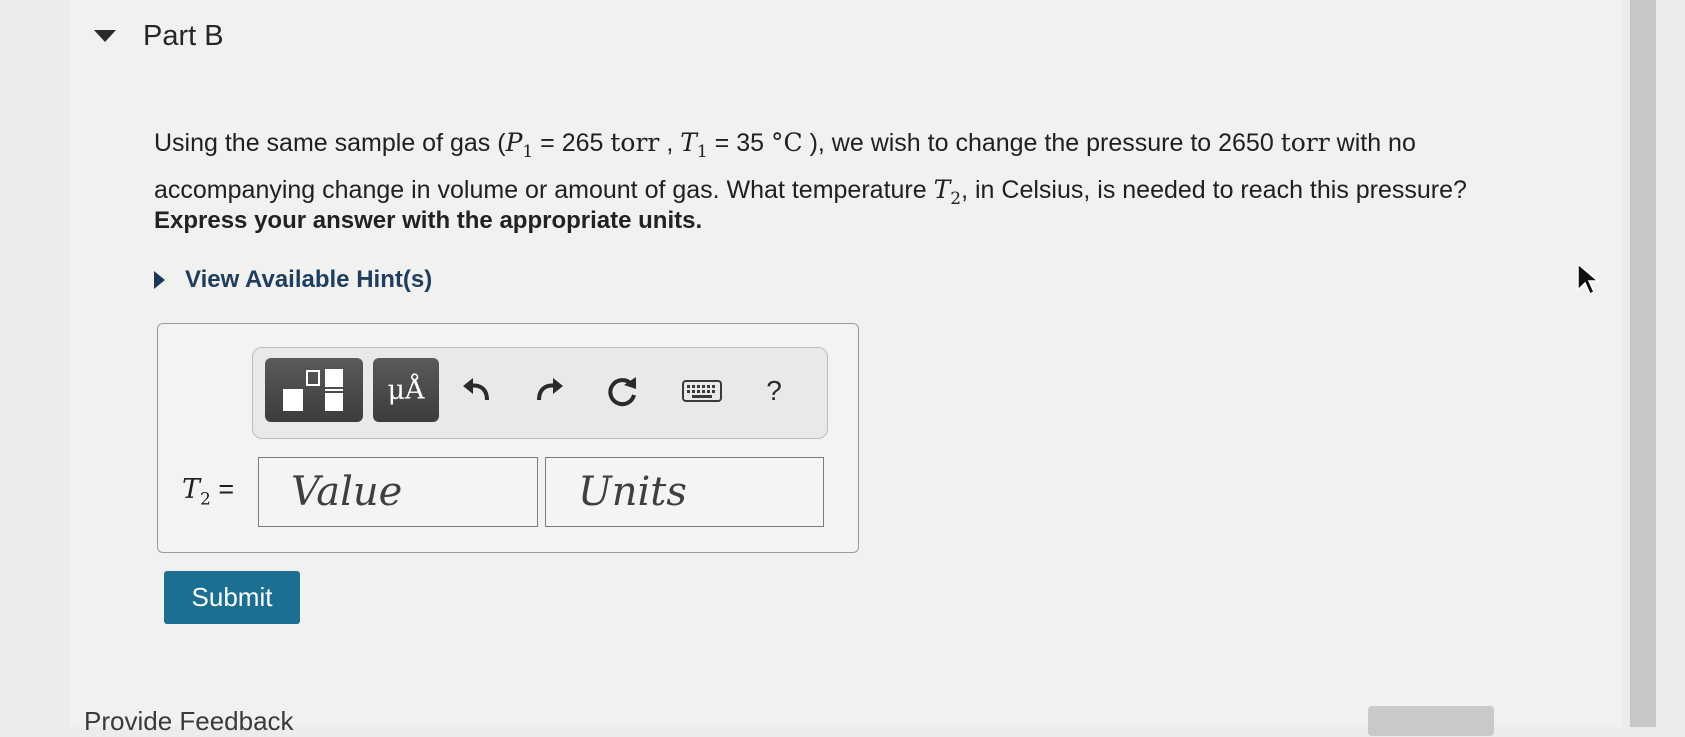 This screenshot has width=1685, height=737. Describe the element at coordinates (774, 391) in the screenshot. I see `help-button: ?` at that location.